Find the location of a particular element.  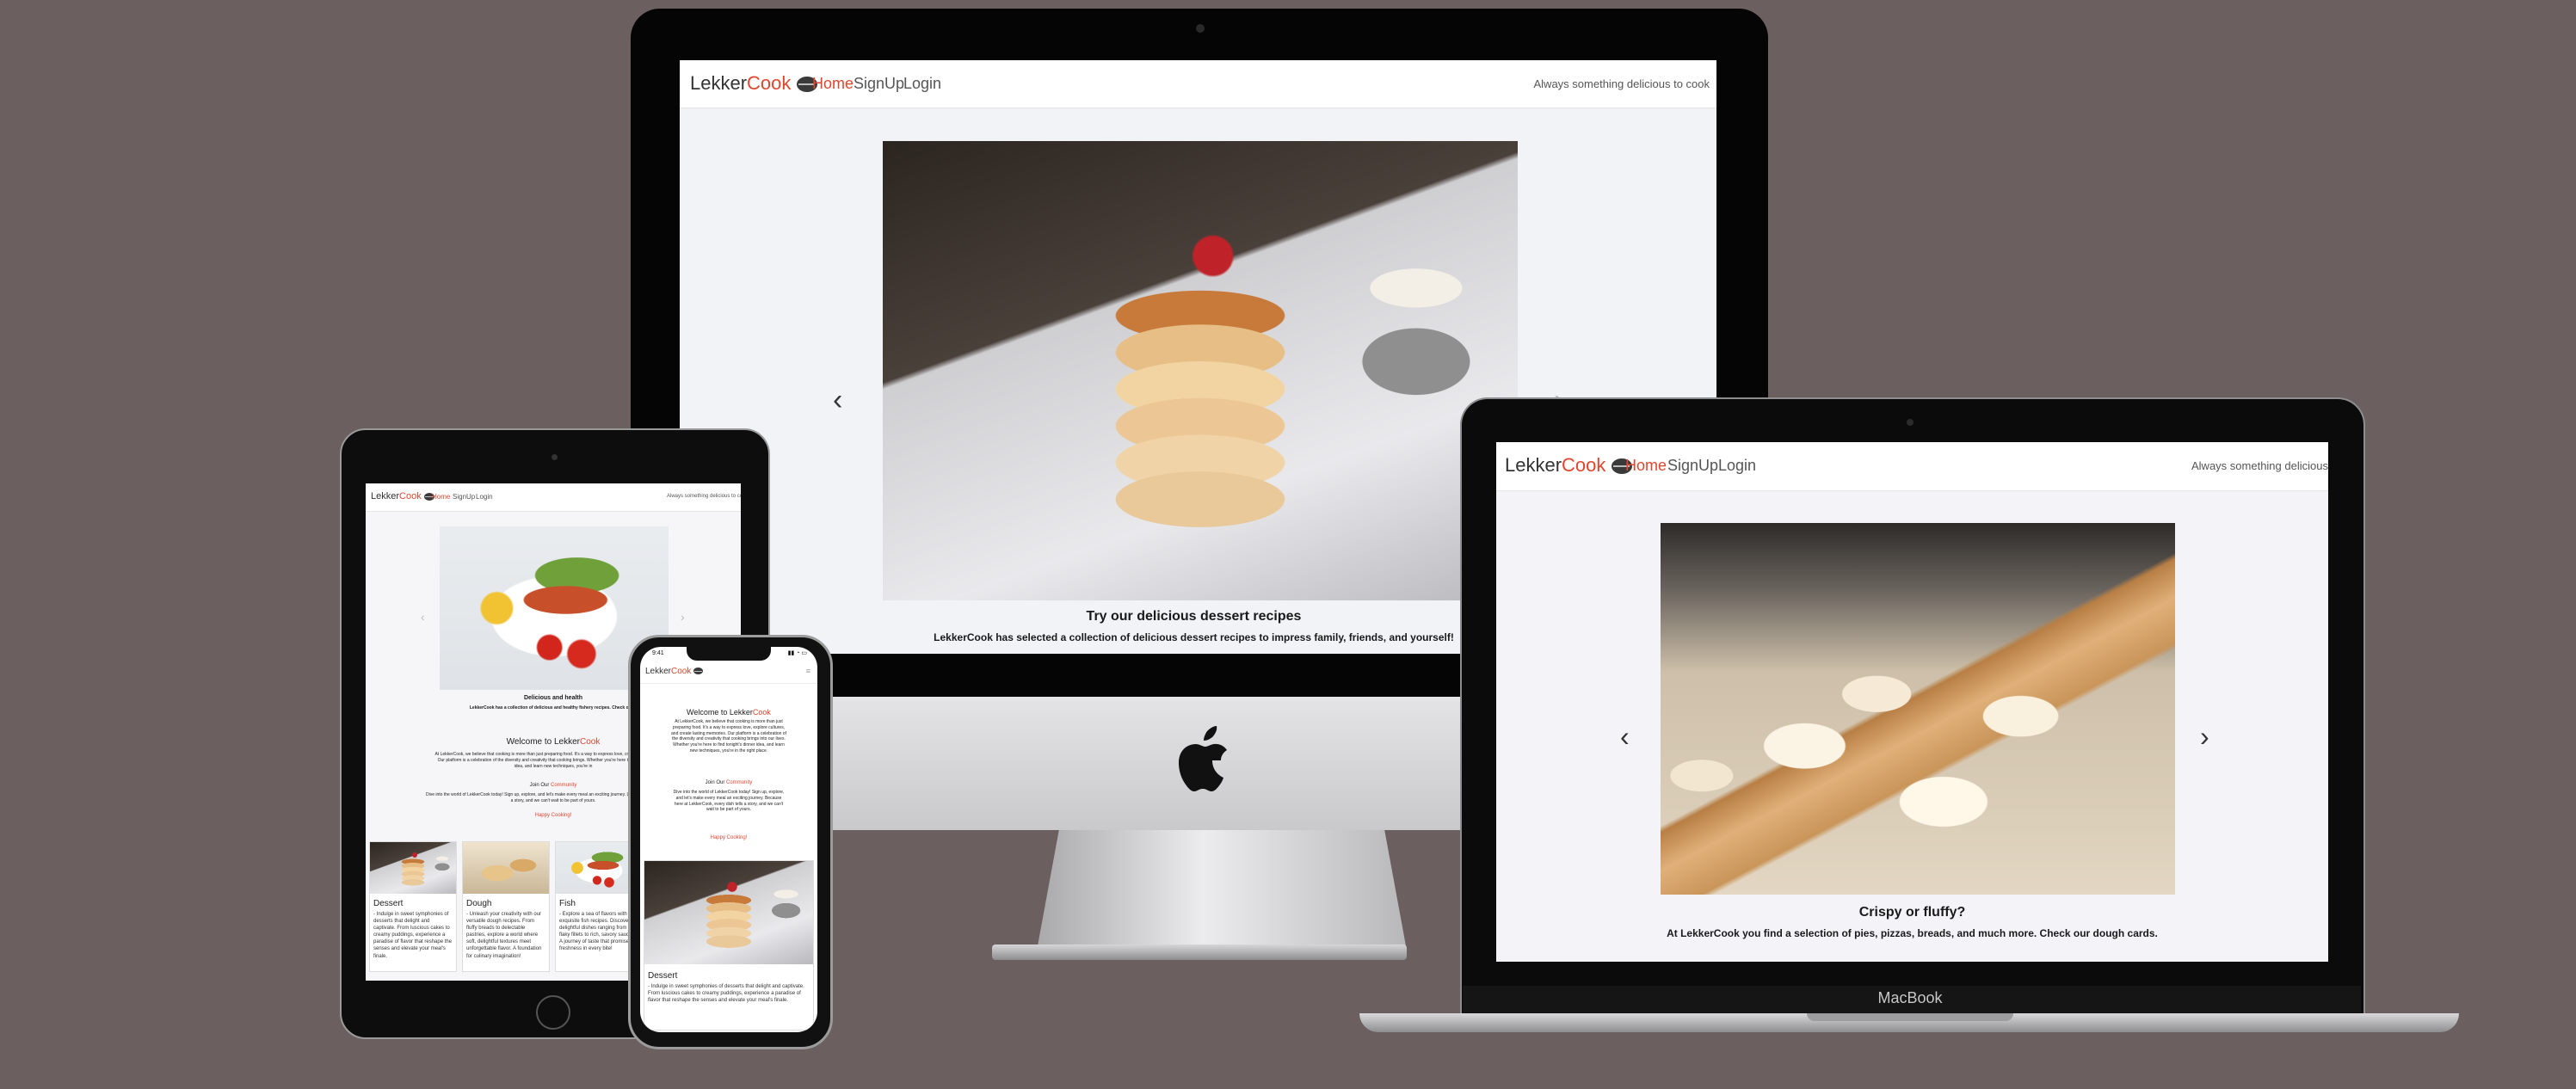

carousel-caption-title: Crispy or fluffy? is located at coordinates (1912, 912).